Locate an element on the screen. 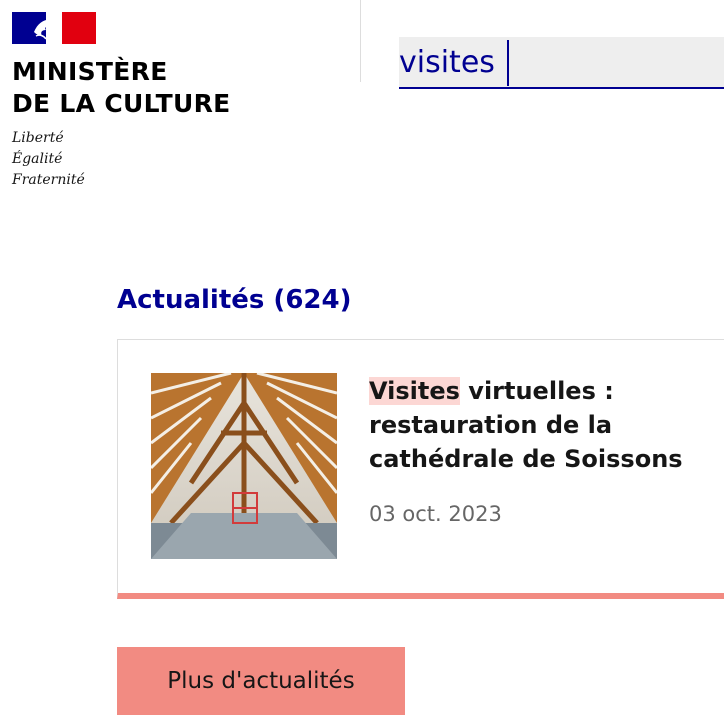 Image resolution: width=724 pixels, height=724 pixels. cathedral-roof-photo-icon is located at coordinates (244, 466).